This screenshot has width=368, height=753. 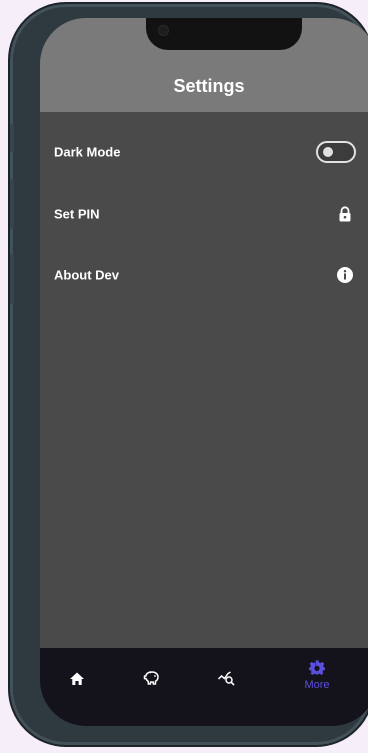 I want to click on home-icon, so click(x=77, y=679).